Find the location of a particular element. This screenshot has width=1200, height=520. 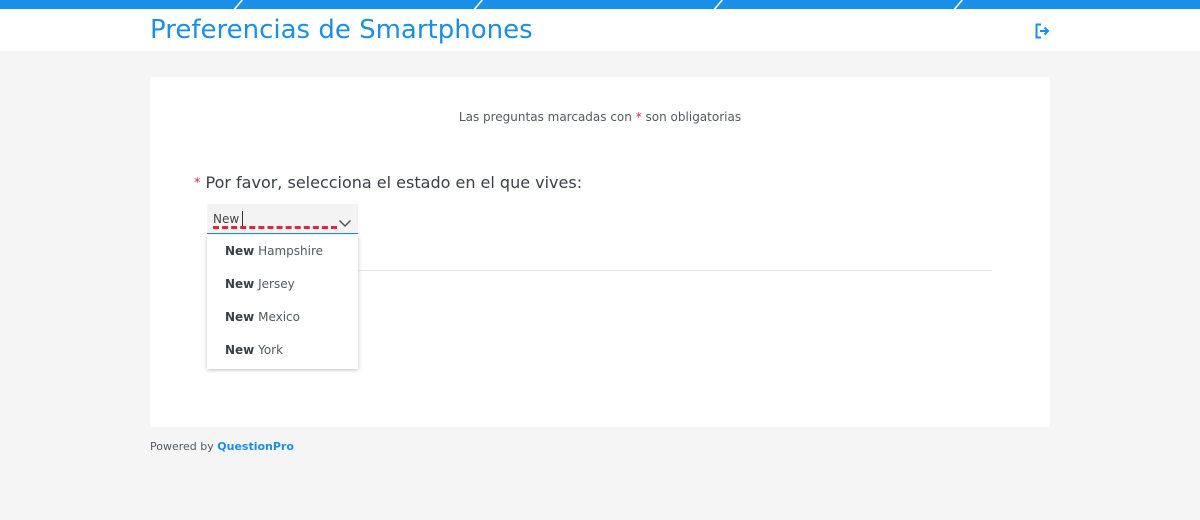

text-cursor is located at coordinates (243, 218).